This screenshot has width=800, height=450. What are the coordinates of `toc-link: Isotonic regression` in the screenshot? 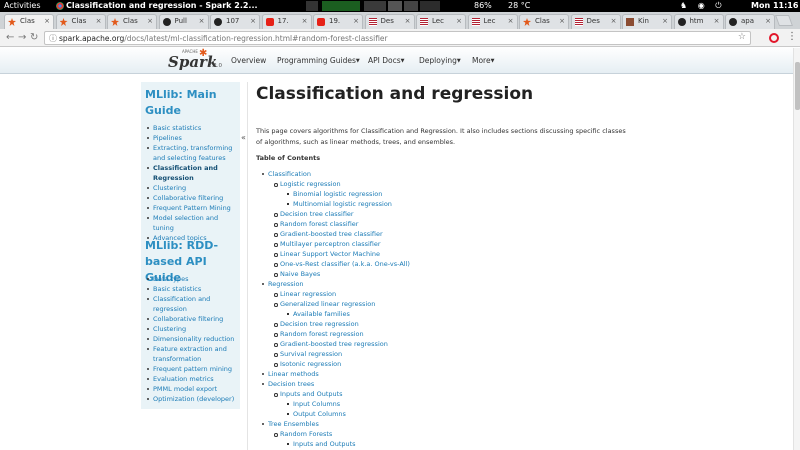 It's located at (446, 364).